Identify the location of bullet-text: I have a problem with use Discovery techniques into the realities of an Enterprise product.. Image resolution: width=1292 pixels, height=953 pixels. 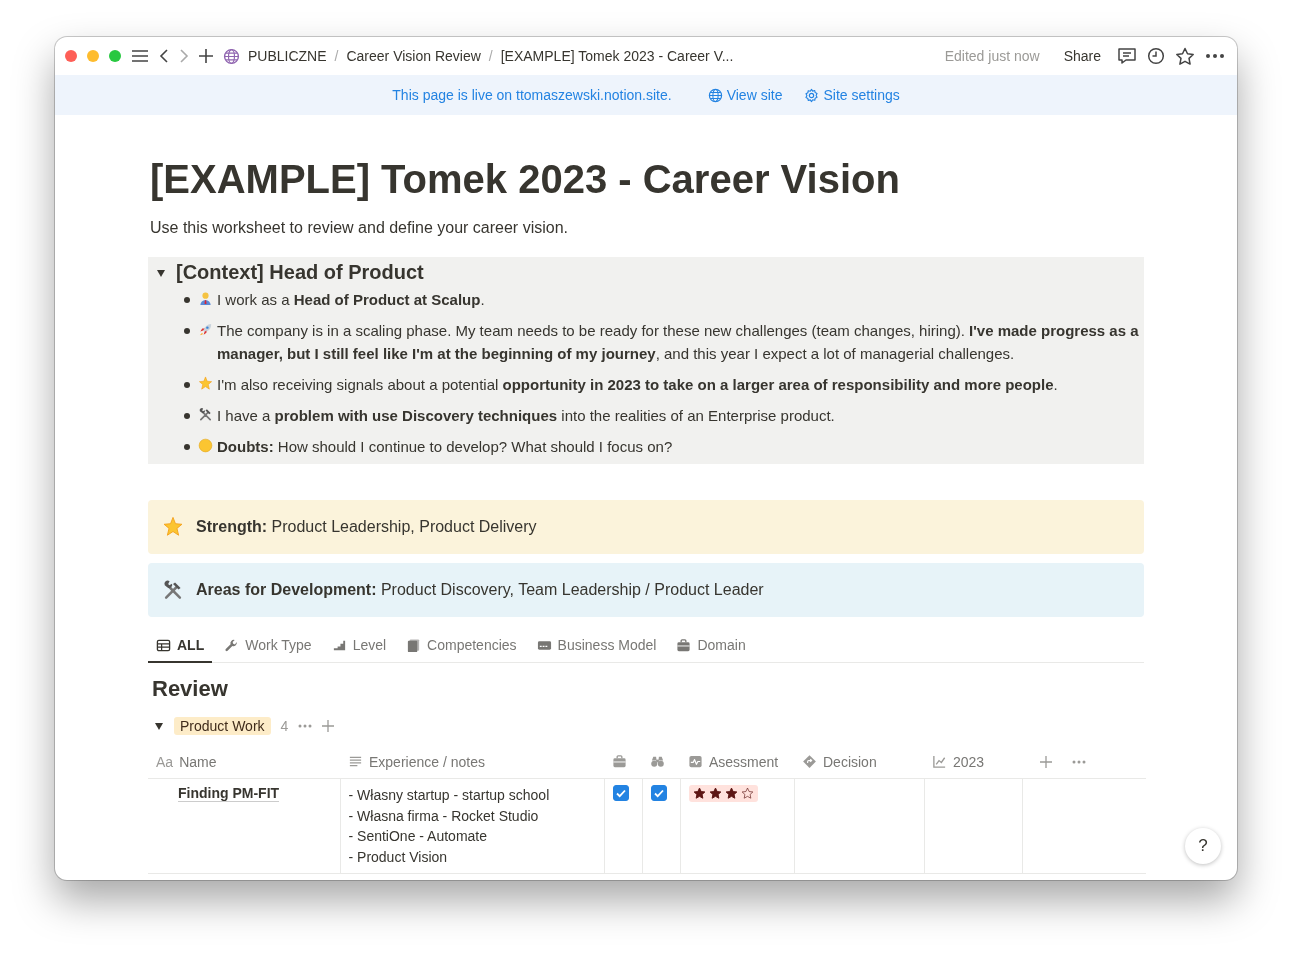
(526, 416).